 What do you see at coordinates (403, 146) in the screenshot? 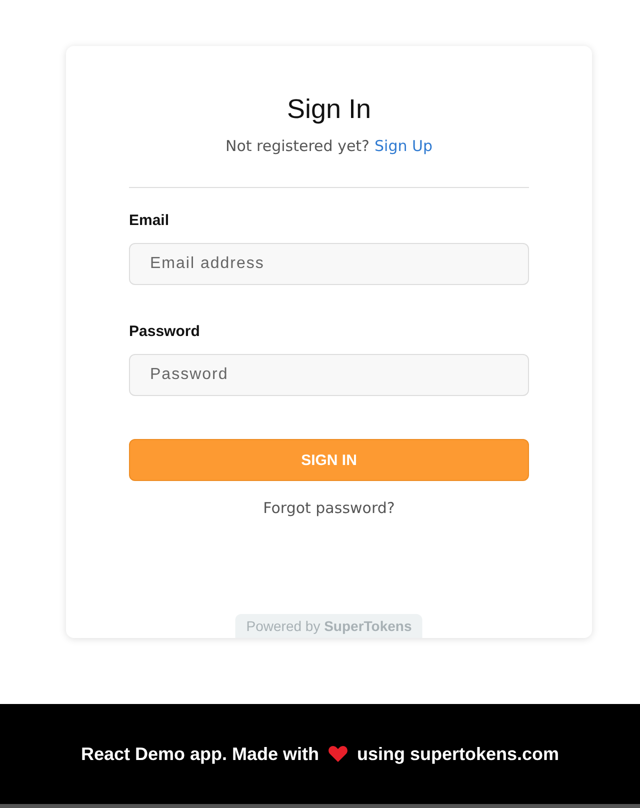
I see `sign-up-link: Sign Up` at bounding box center [403, 146].